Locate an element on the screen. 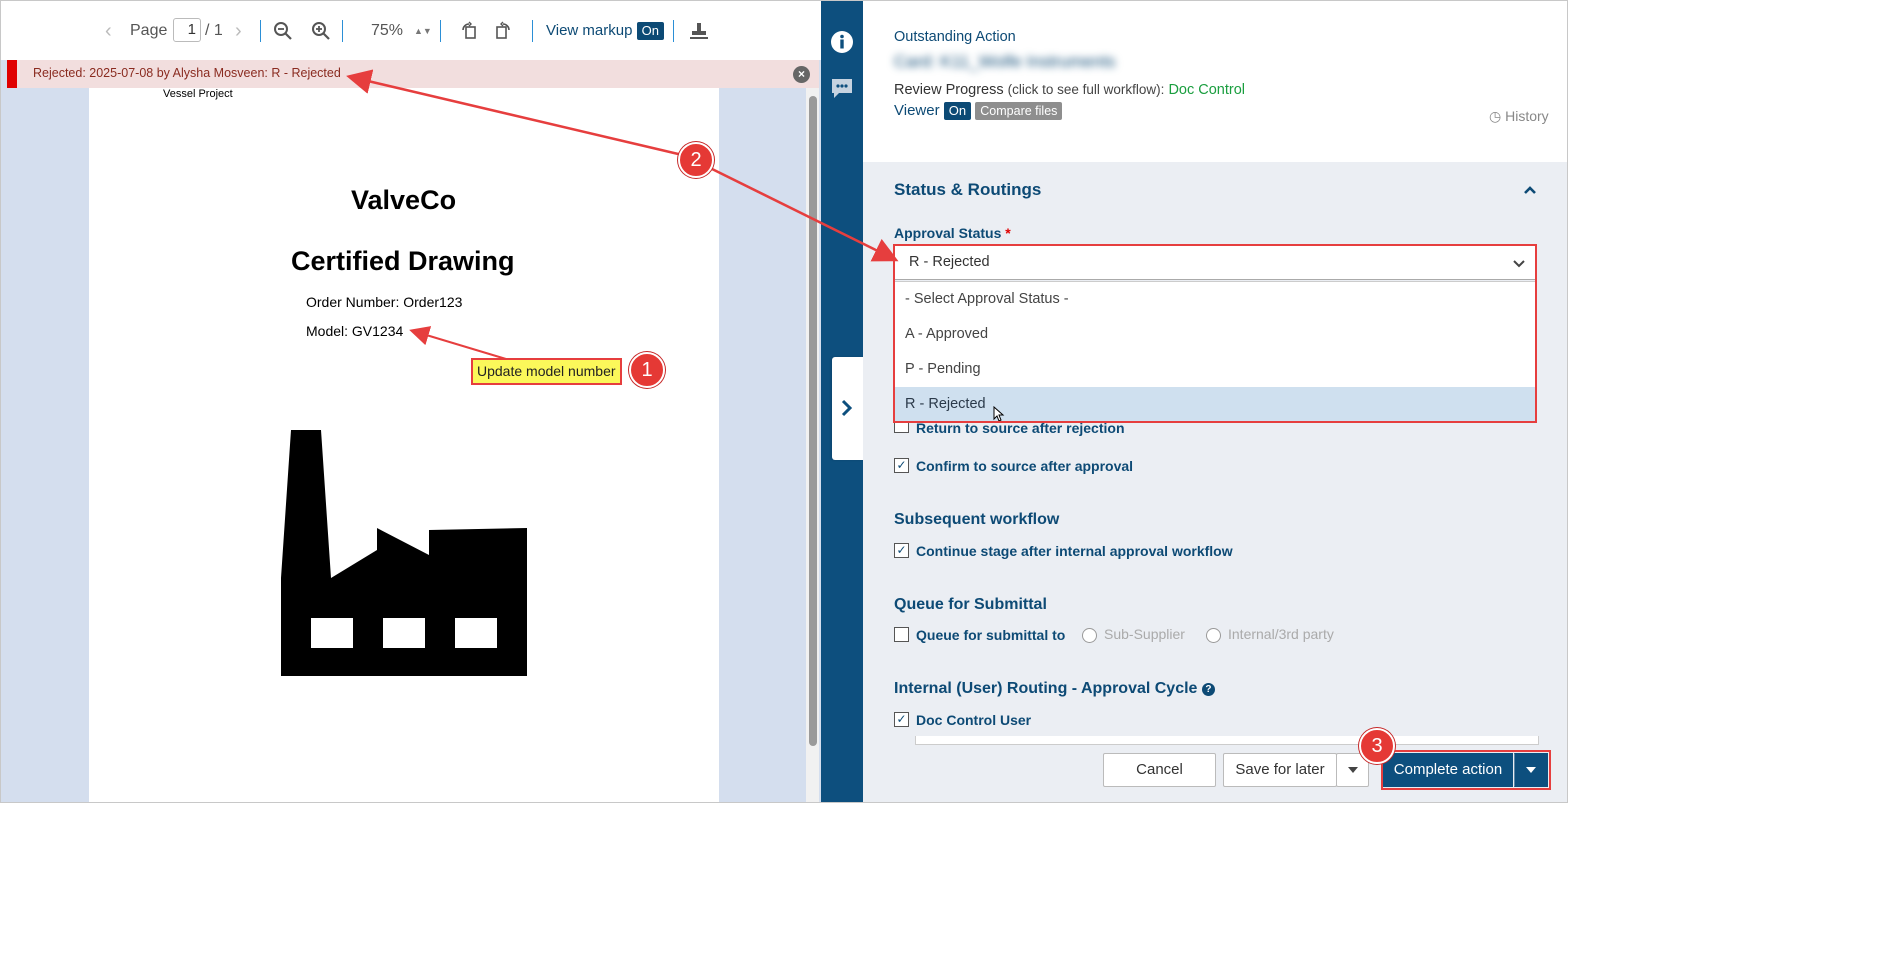  radio-sub-supplier is located at coordinates (1089, 635).